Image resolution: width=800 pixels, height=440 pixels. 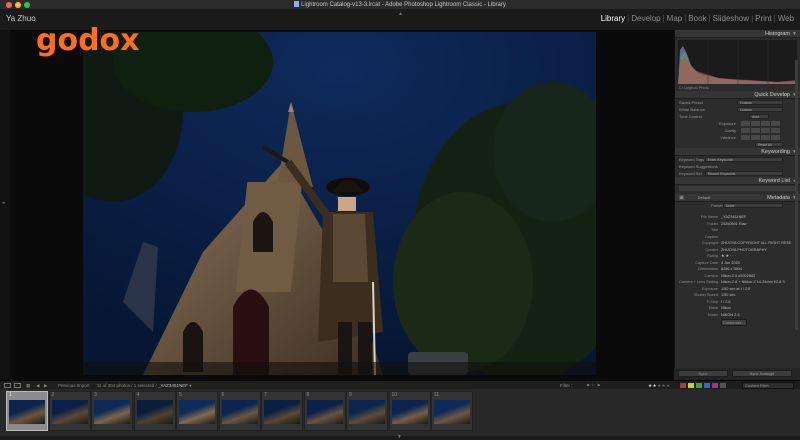 I want to click on metadata-toggle-icon: ▣, so click(x=681, y=198).